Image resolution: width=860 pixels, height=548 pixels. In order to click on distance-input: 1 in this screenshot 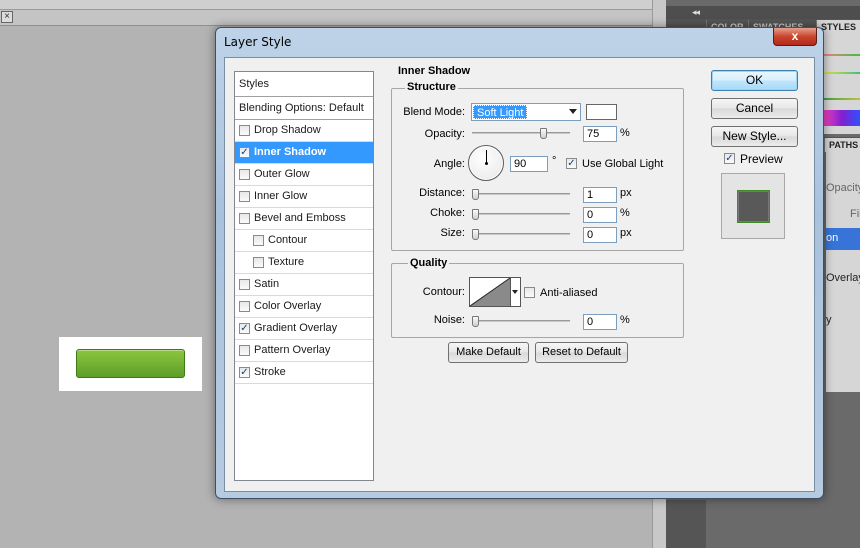, I will do `click(600, 195)`.